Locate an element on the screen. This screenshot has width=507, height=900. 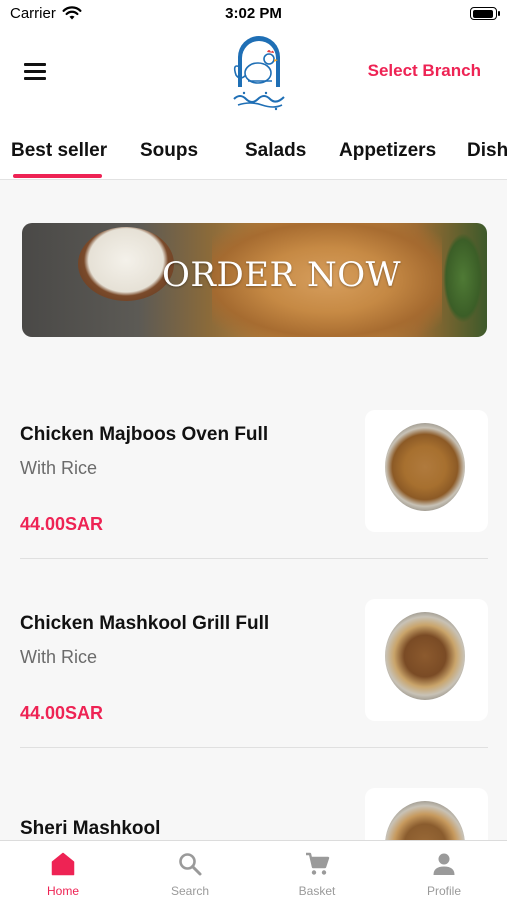
nav-home-label: Home is located at coordinates (62, 891).